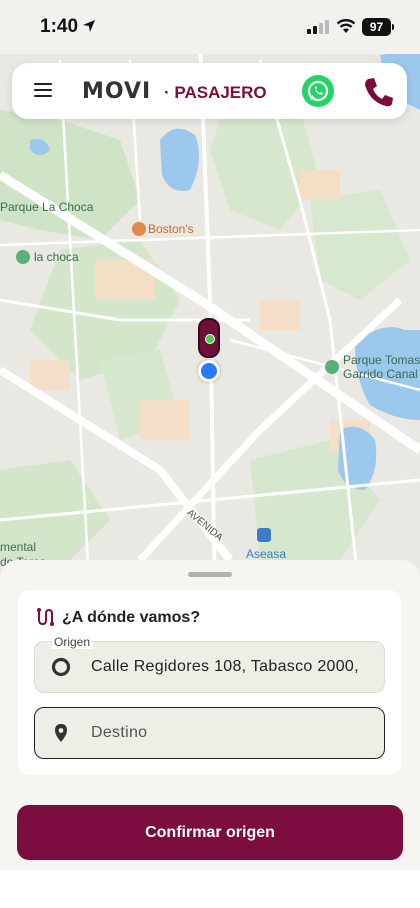  I want to click on call-button, so click(379, 92).